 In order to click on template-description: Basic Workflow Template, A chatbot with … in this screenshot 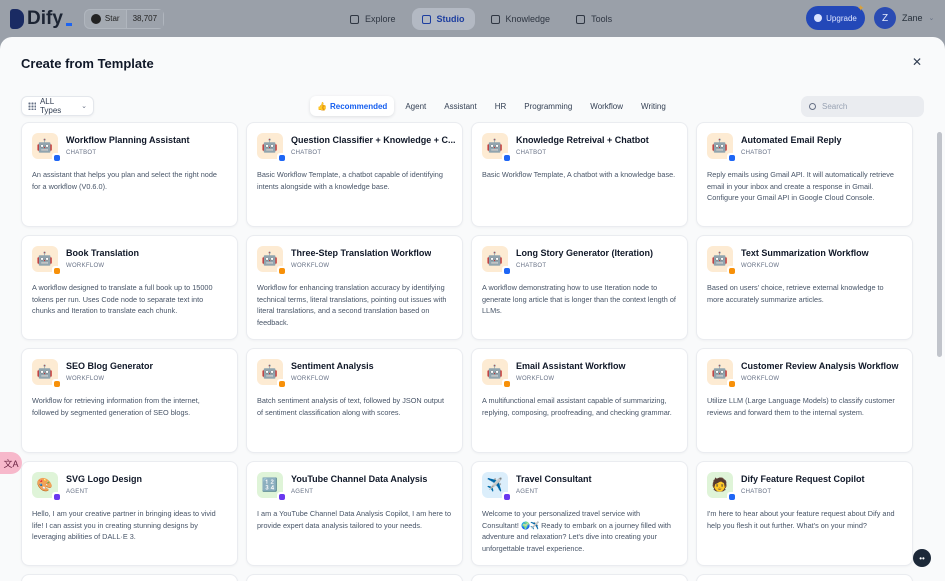, I will do `click(579, 174)`.